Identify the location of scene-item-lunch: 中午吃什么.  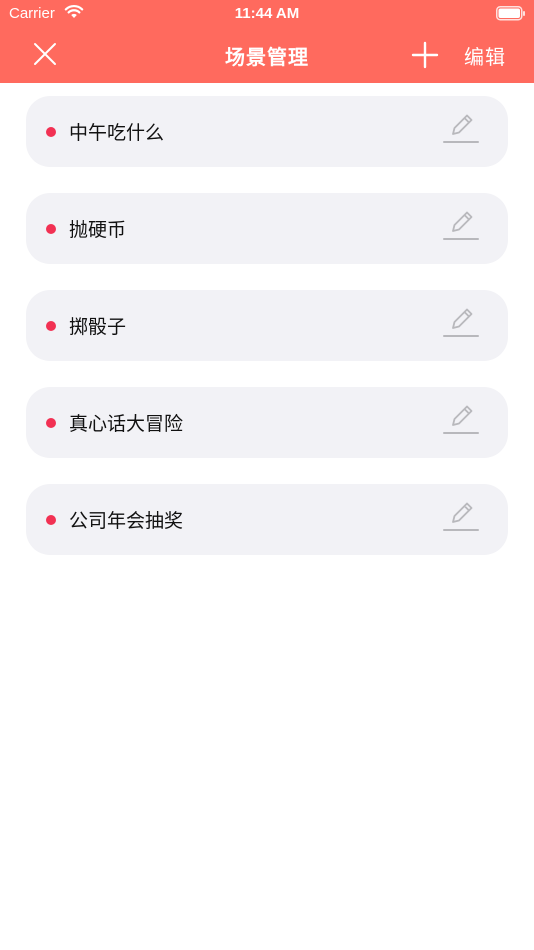
(267, 131).